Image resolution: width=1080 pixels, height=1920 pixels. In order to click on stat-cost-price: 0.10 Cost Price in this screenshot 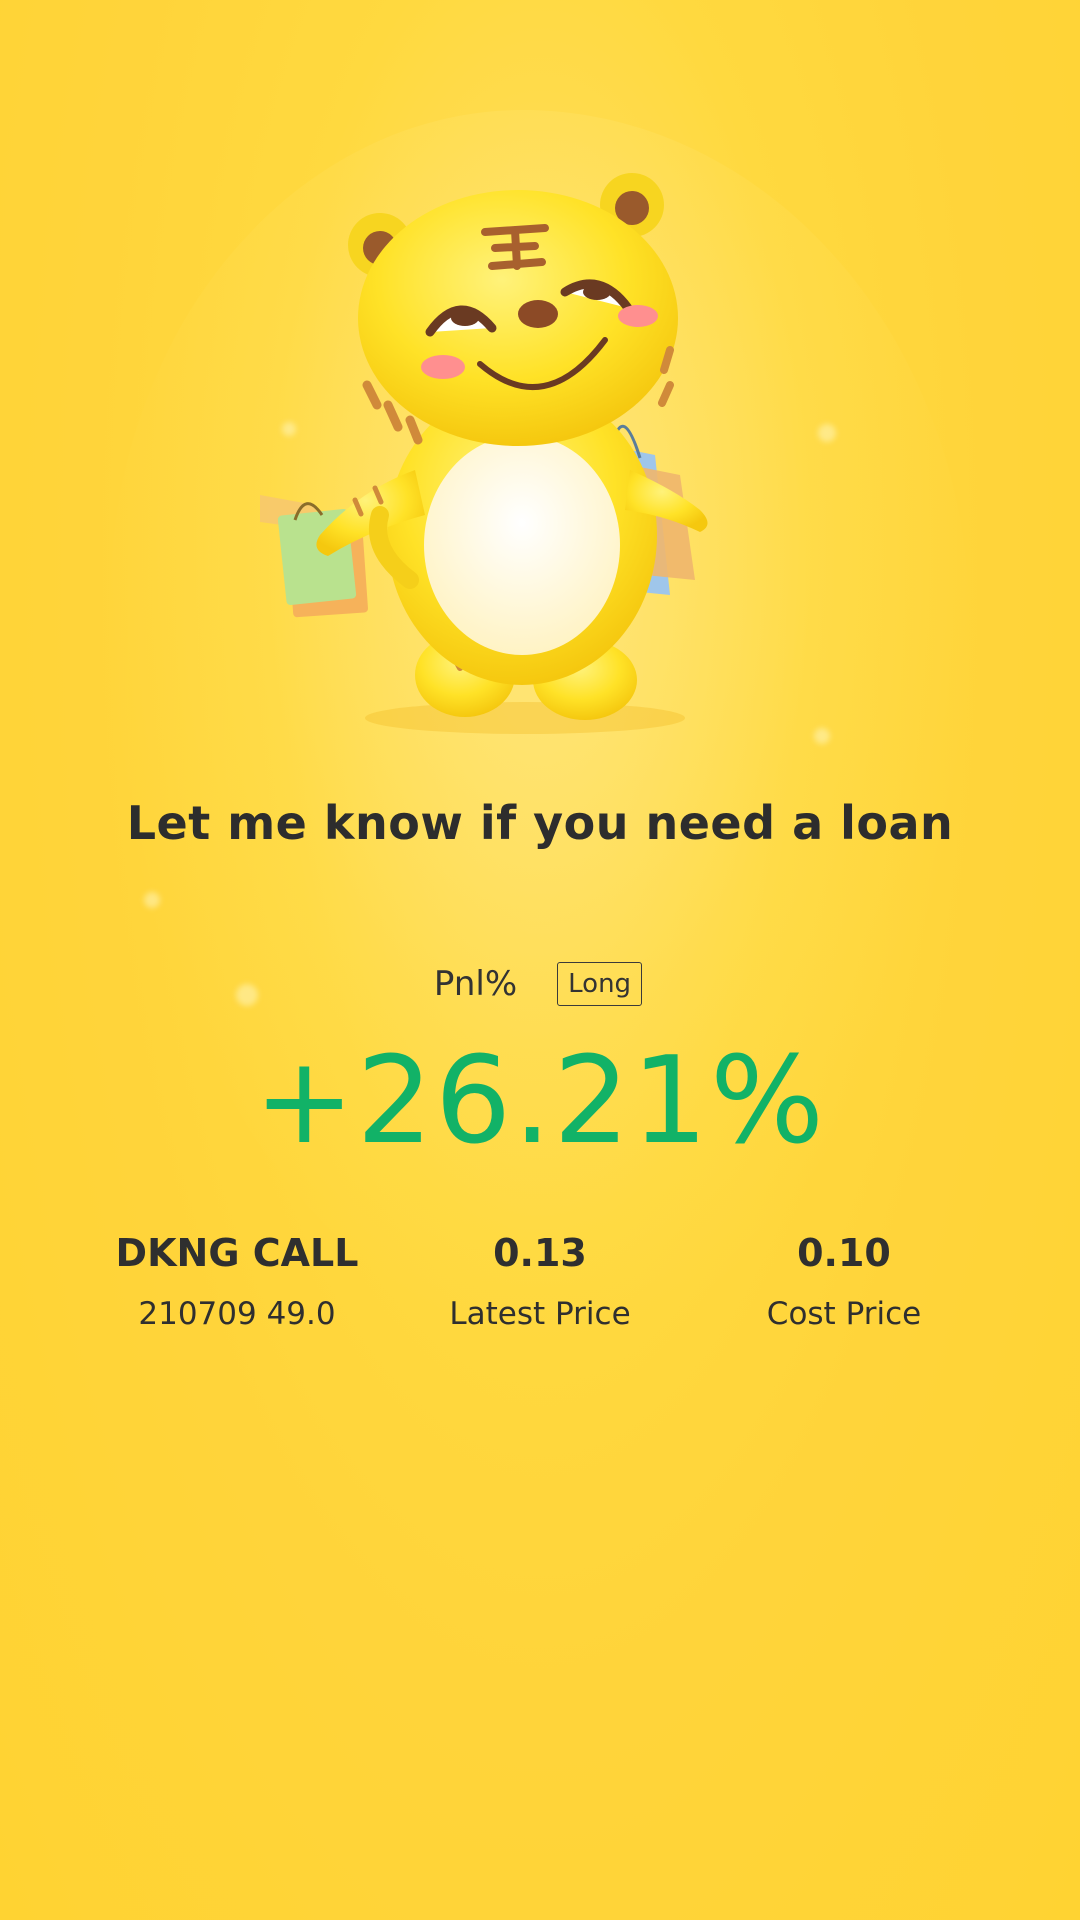, I will do `click(844, 1282)`.